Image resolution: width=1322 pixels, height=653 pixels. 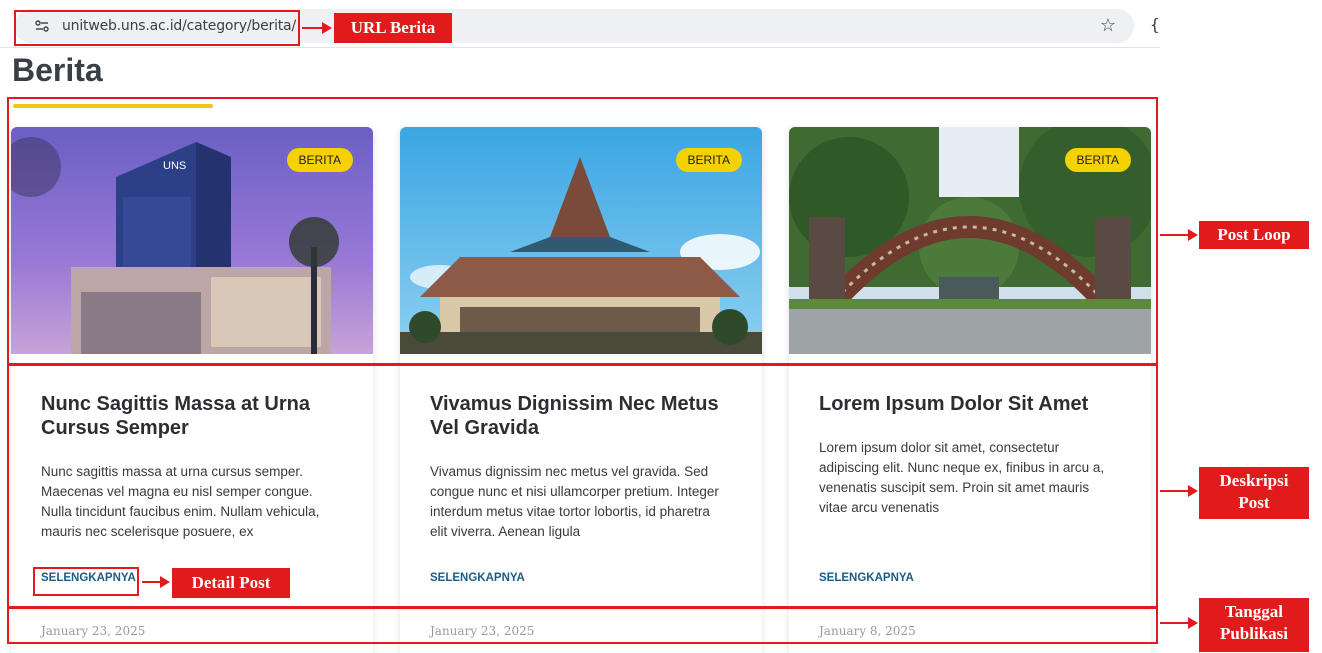 I want to click on toolbar-divider, so click(x=580, y=47).